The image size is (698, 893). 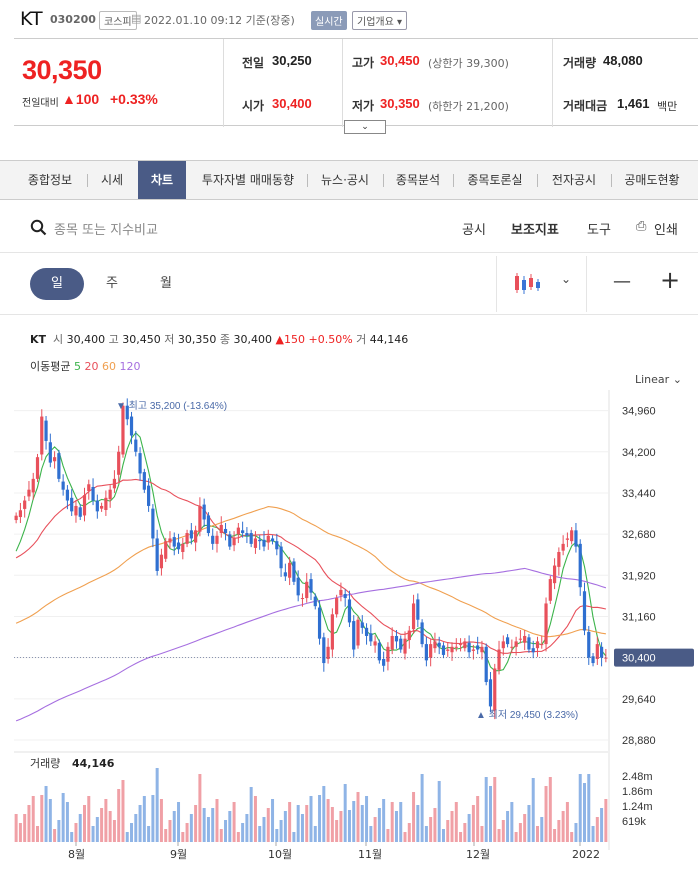 I want to click on period-week: 주, so click(x=112, y=284).